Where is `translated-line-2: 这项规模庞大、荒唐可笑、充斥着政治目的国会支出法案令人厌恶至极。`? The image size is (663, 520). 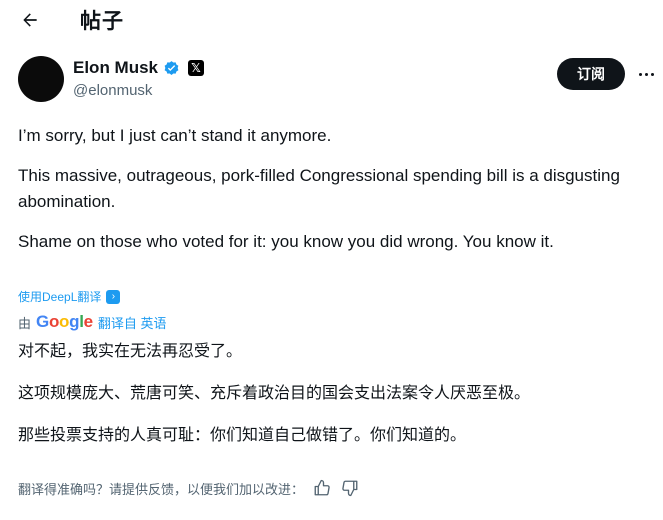 translated-line-2: 这项规模庞大、荒唐可笑、充斥着政治目的国会支出法案令人厌恶至极。 is located at coordinates (274, 393).